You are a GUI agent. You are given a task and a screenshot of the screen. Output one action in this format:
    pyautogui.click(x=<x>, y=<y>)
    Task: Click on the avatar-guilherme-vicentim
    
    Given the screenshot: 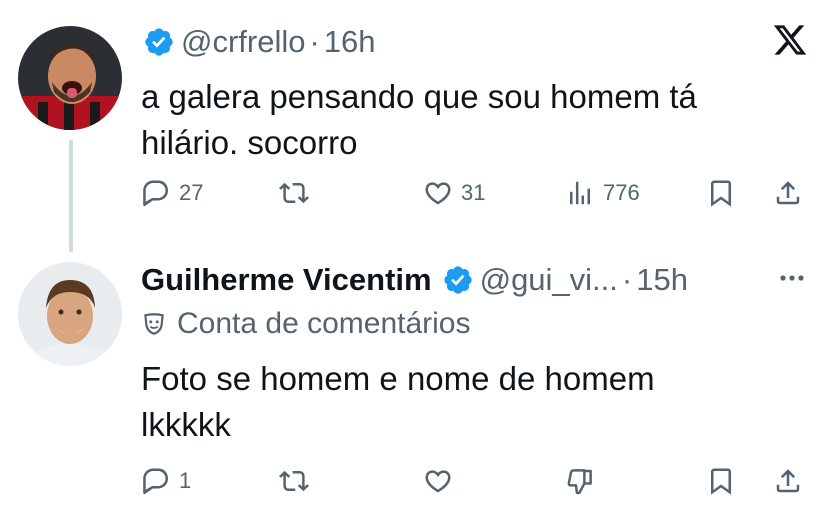 What is the action you would take?
    pyautogui.click(x=70, y=314)
    